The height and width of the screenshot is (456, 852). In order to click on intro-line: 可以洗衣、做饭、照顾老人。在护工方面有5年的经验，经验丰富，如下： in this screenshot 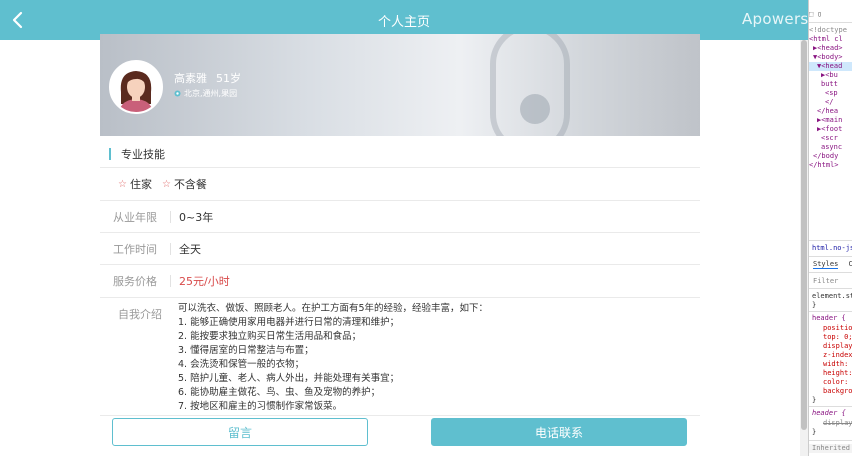, I will do `click(333, 308)`.